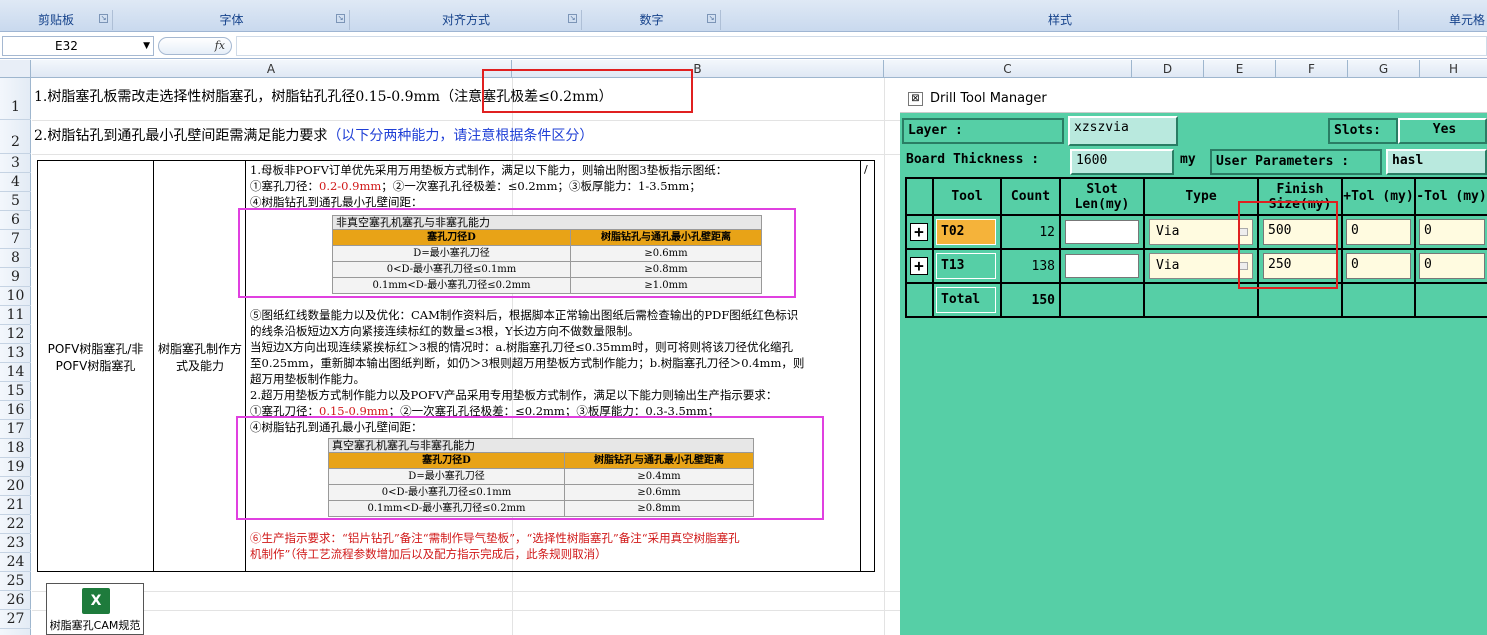 The height and width of the screenshot is (635, 1487). What do you see at coordinates (95, 609) in the screenshot?
I see `embedded-excel-object: X 树脂塞孔CAM规范` at bounding box center [95, 609].